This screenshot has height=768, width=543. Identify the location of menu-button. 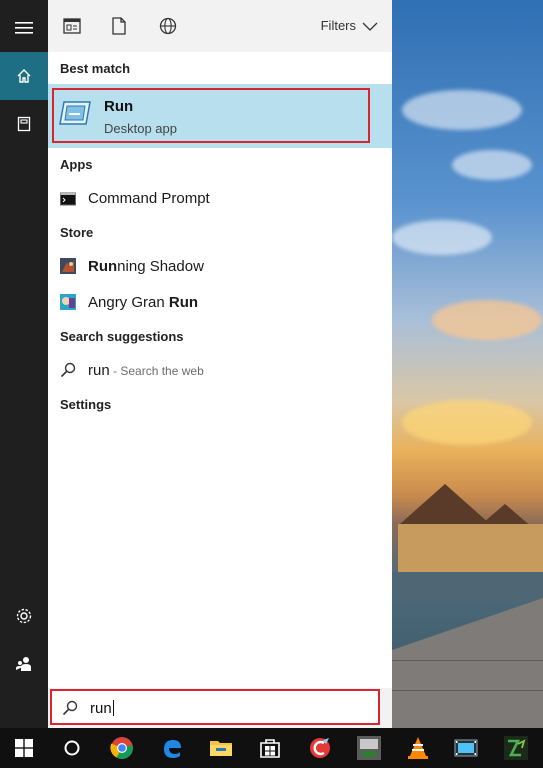
(24, 28).